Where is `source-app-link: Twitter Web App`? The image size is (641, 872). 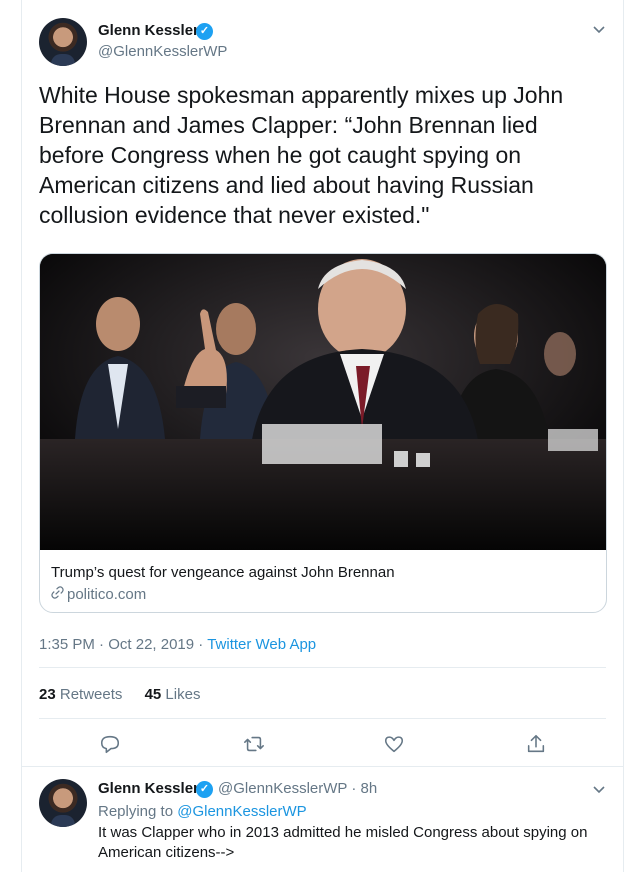
source-app-link: Twitter Web App is located at coordinates (261, 644).